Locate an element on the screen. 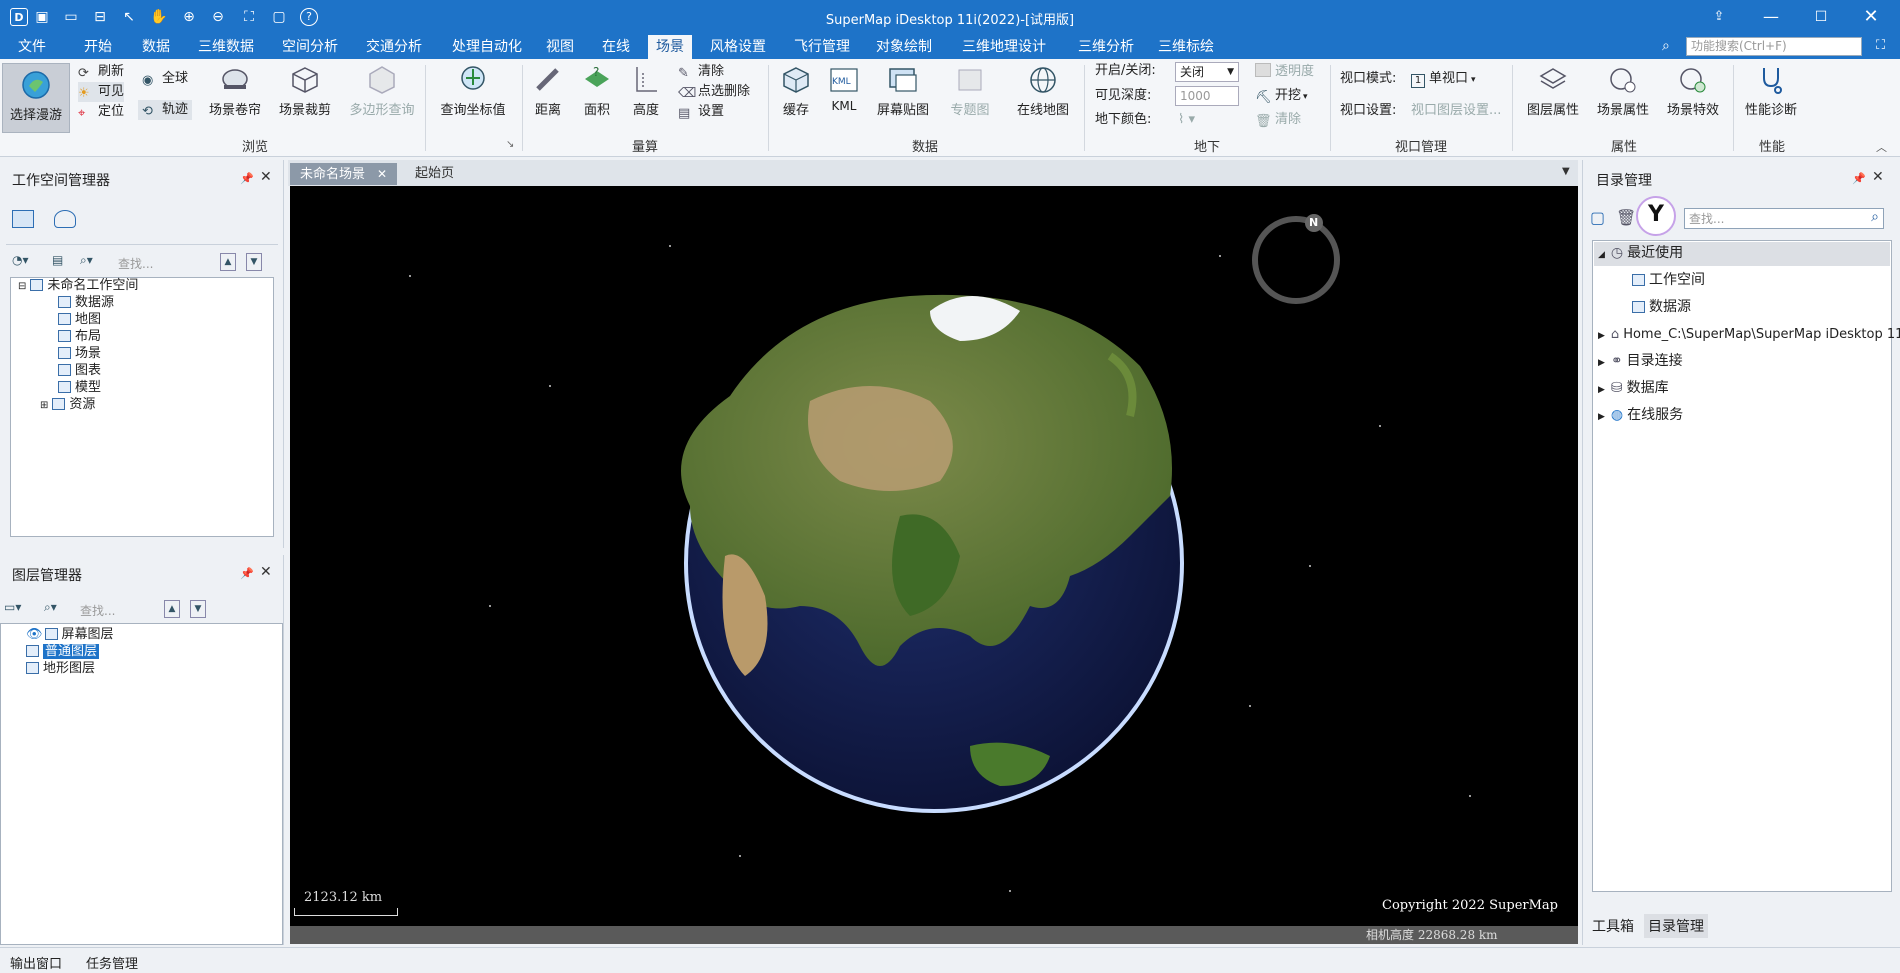  height-button: 高度 is located at coordinates (646, 90).